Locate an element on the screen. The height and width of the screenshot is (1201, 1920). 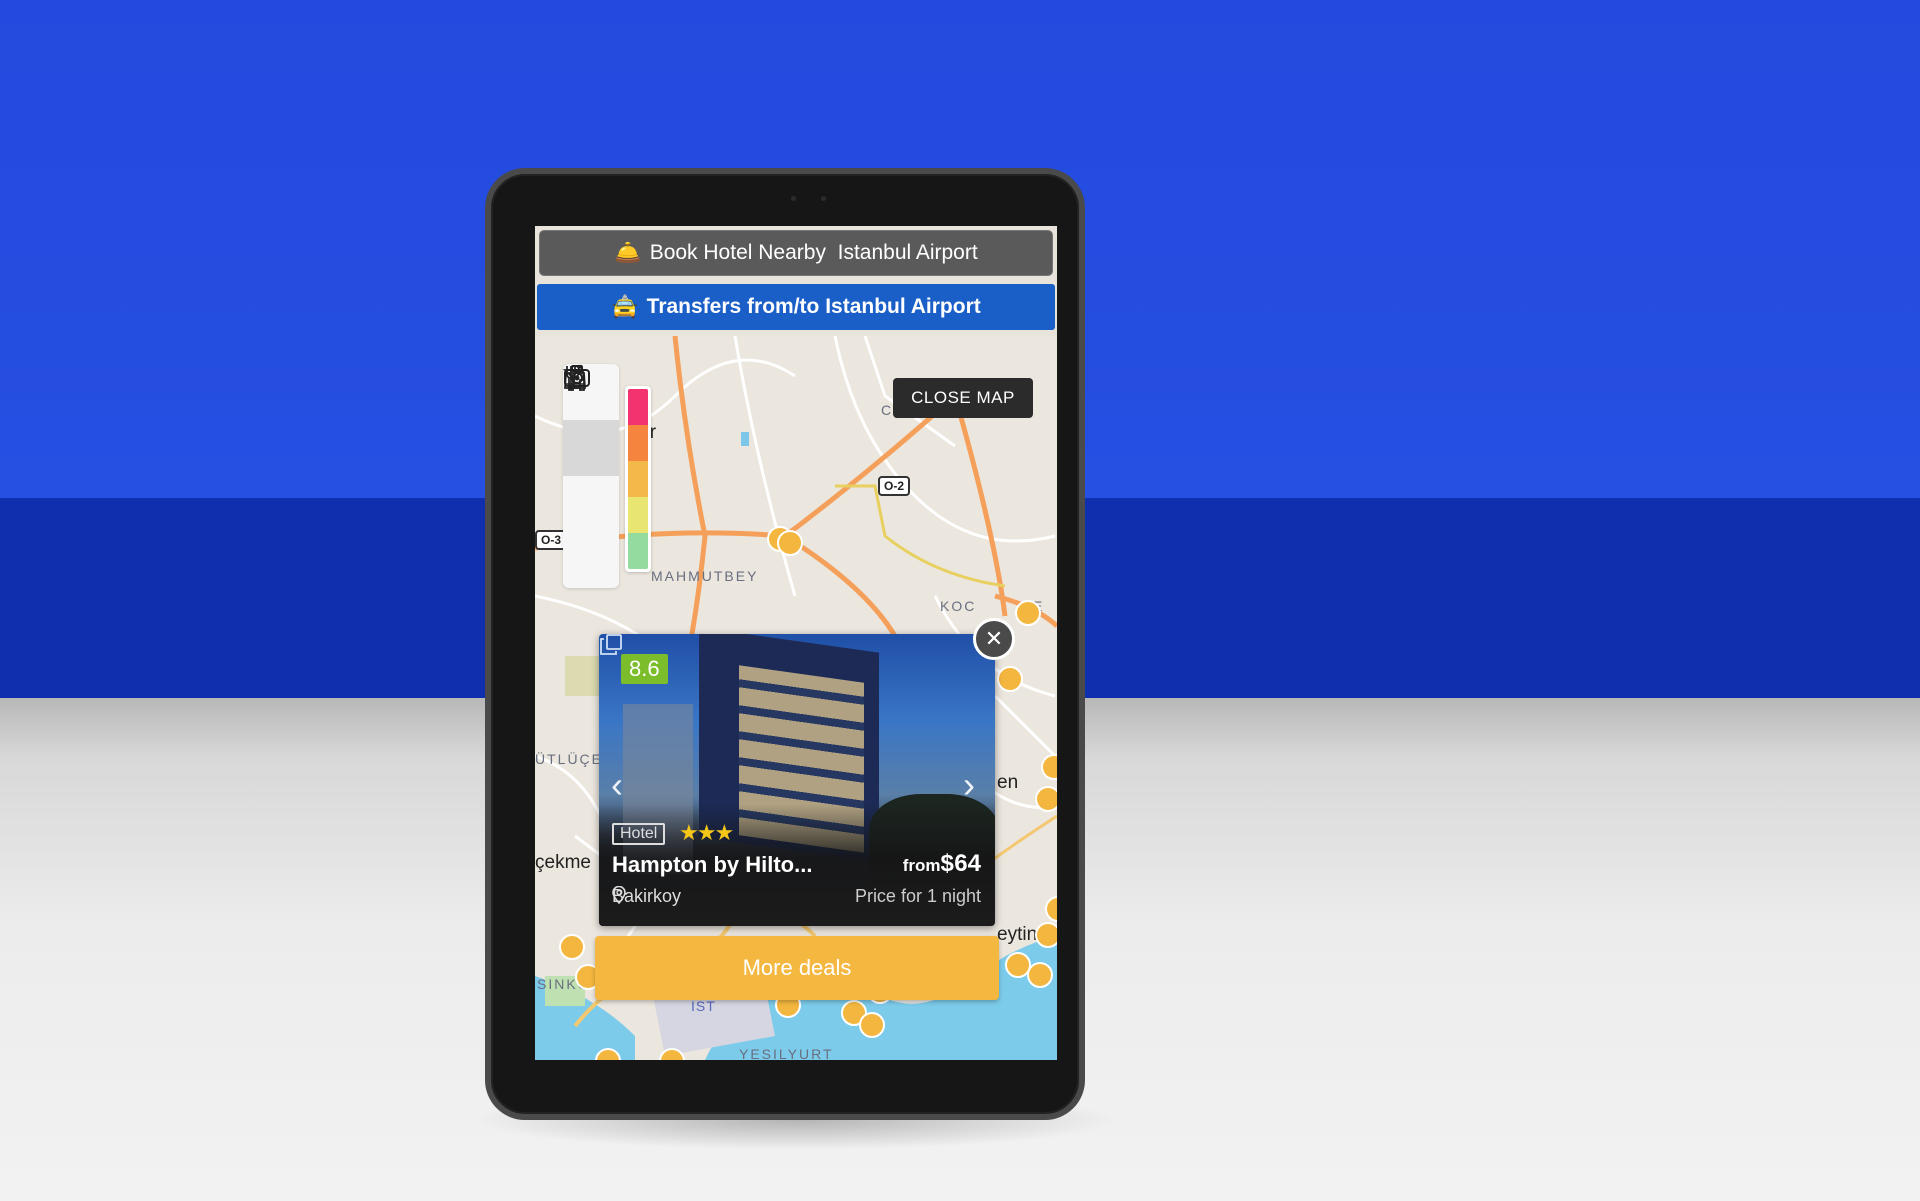
price-currency: $ is located at coordinates (947, 863).